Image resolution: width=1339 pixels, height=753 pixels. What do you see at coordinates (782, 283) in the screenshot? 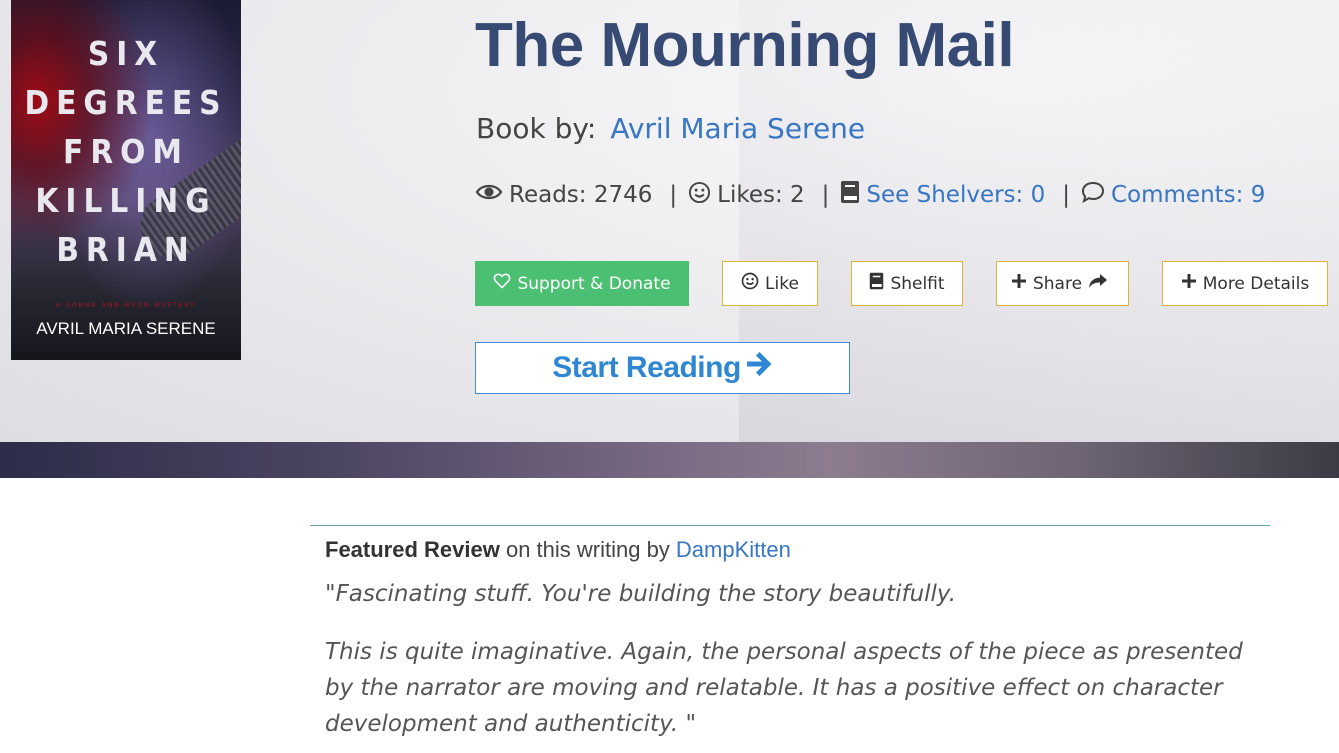
I see `like-label: Like` at bounding box center [782, 283].